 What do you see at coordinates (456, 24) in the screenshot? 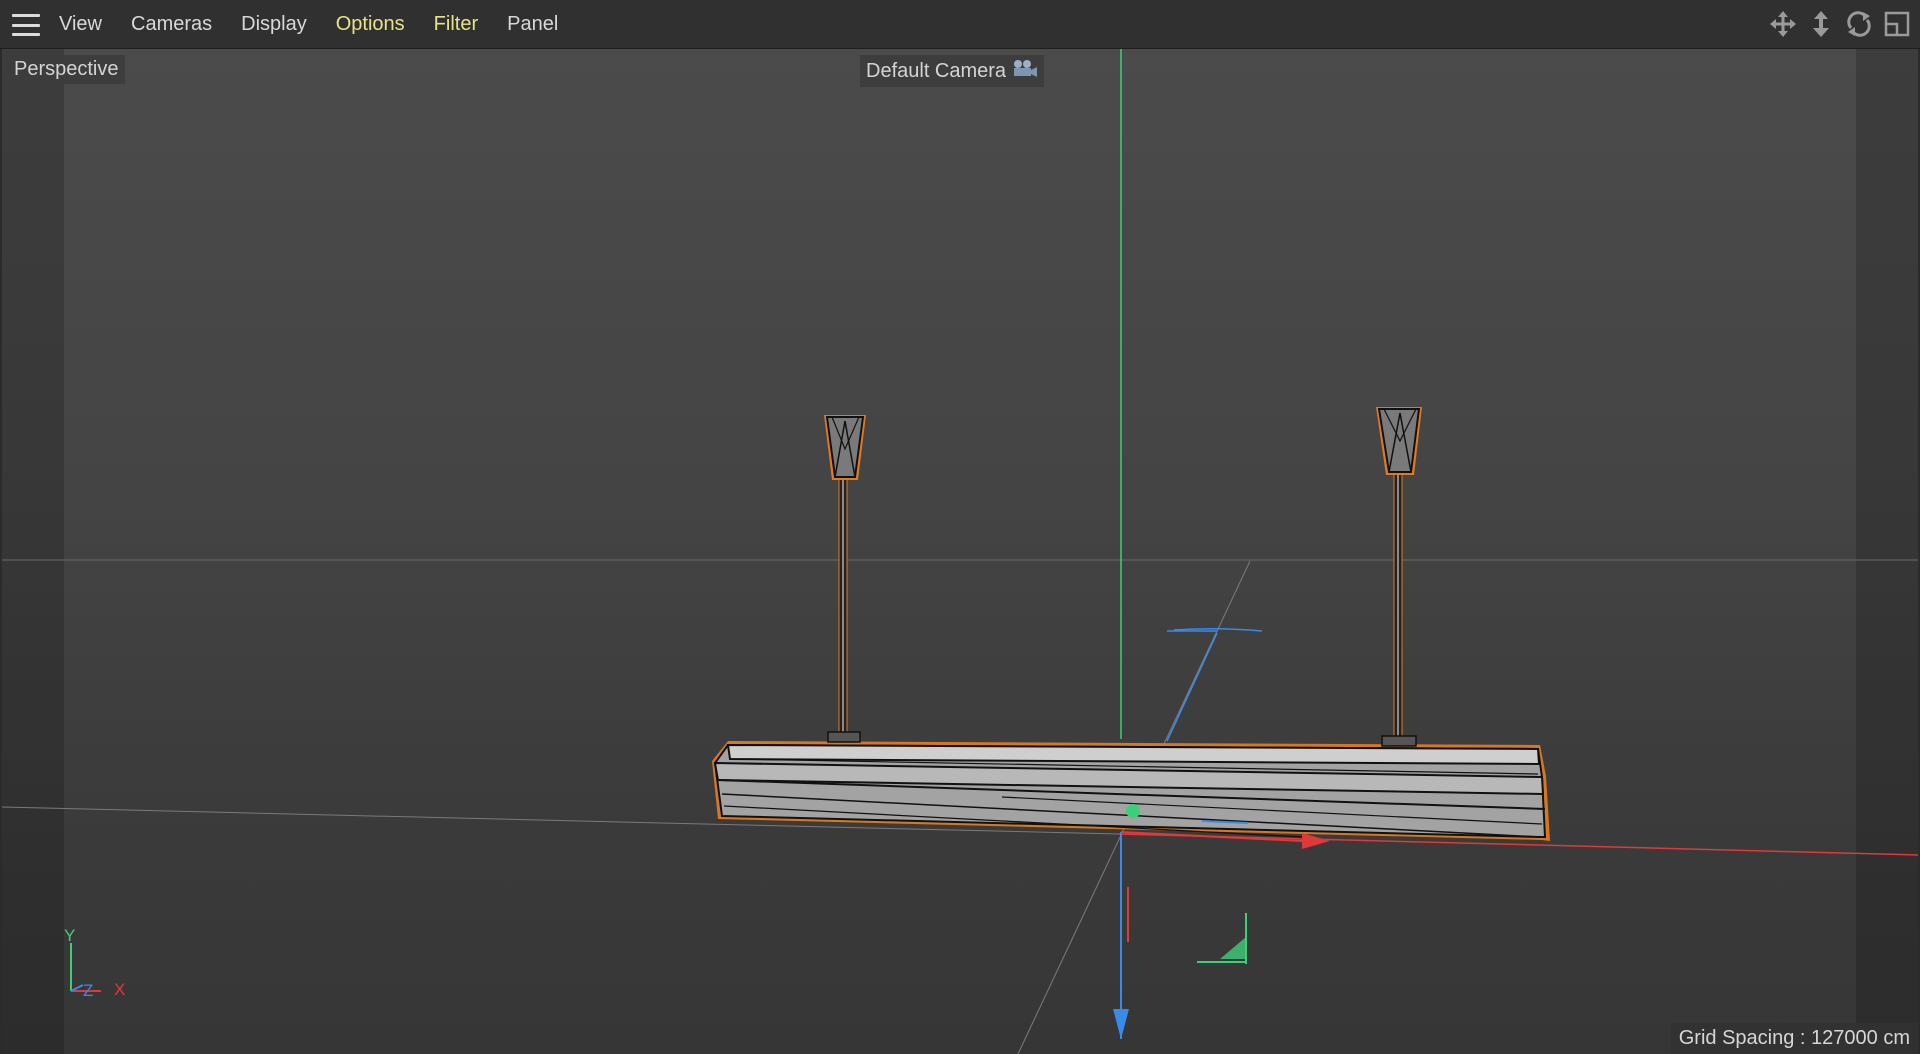
I see `menu-filter: Filter` at bounding box center [456, 24].